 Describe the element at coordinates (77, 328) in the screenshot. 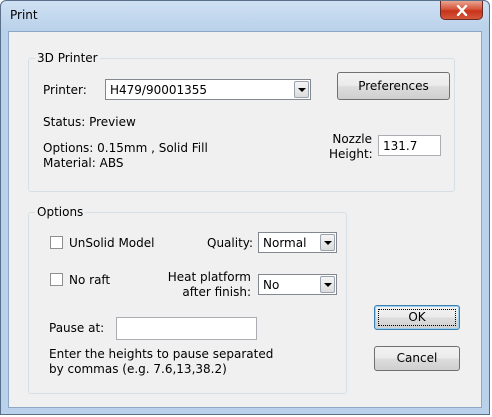

I see `pause-at-label: Pause at:` at that location.